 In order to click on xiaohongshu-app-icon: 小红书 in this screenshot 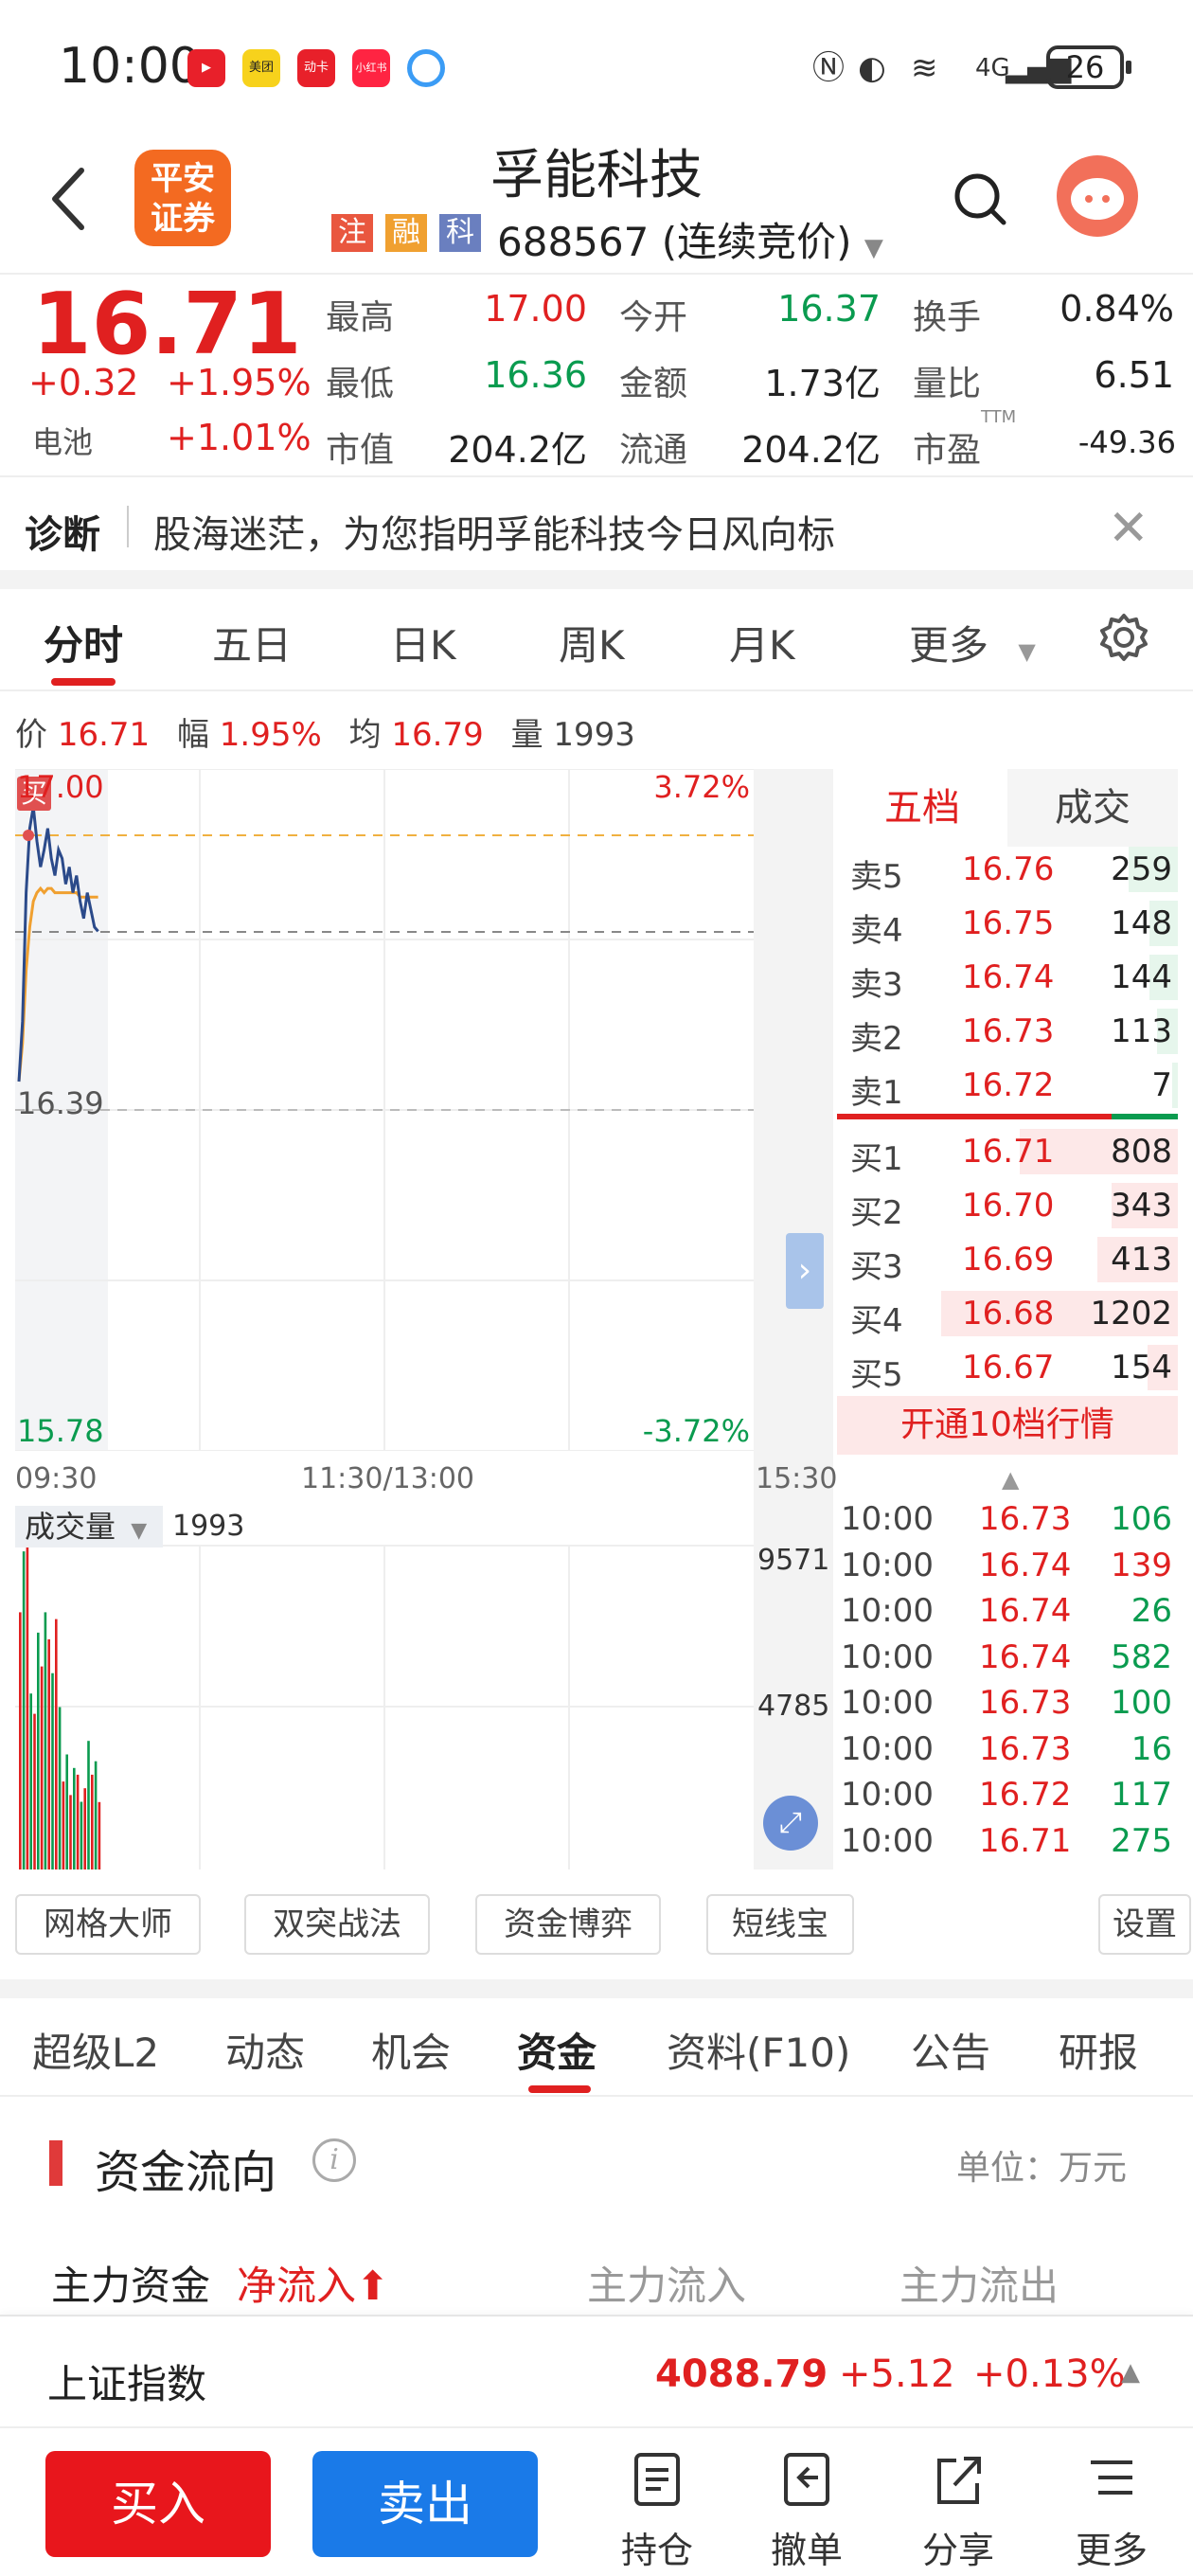, I will do `click(371, 68)`.